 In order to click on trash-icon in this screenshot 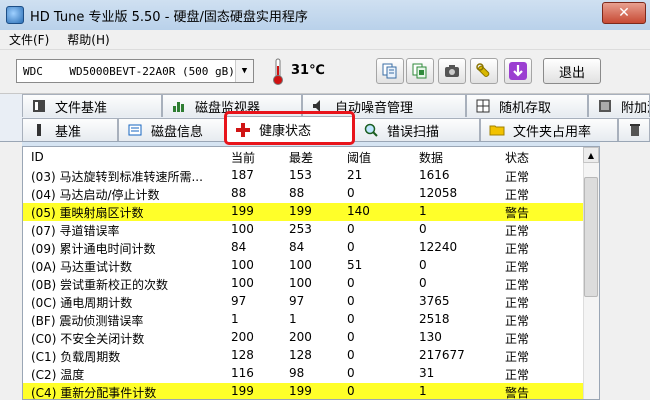, I will do `click(635, 130)`.